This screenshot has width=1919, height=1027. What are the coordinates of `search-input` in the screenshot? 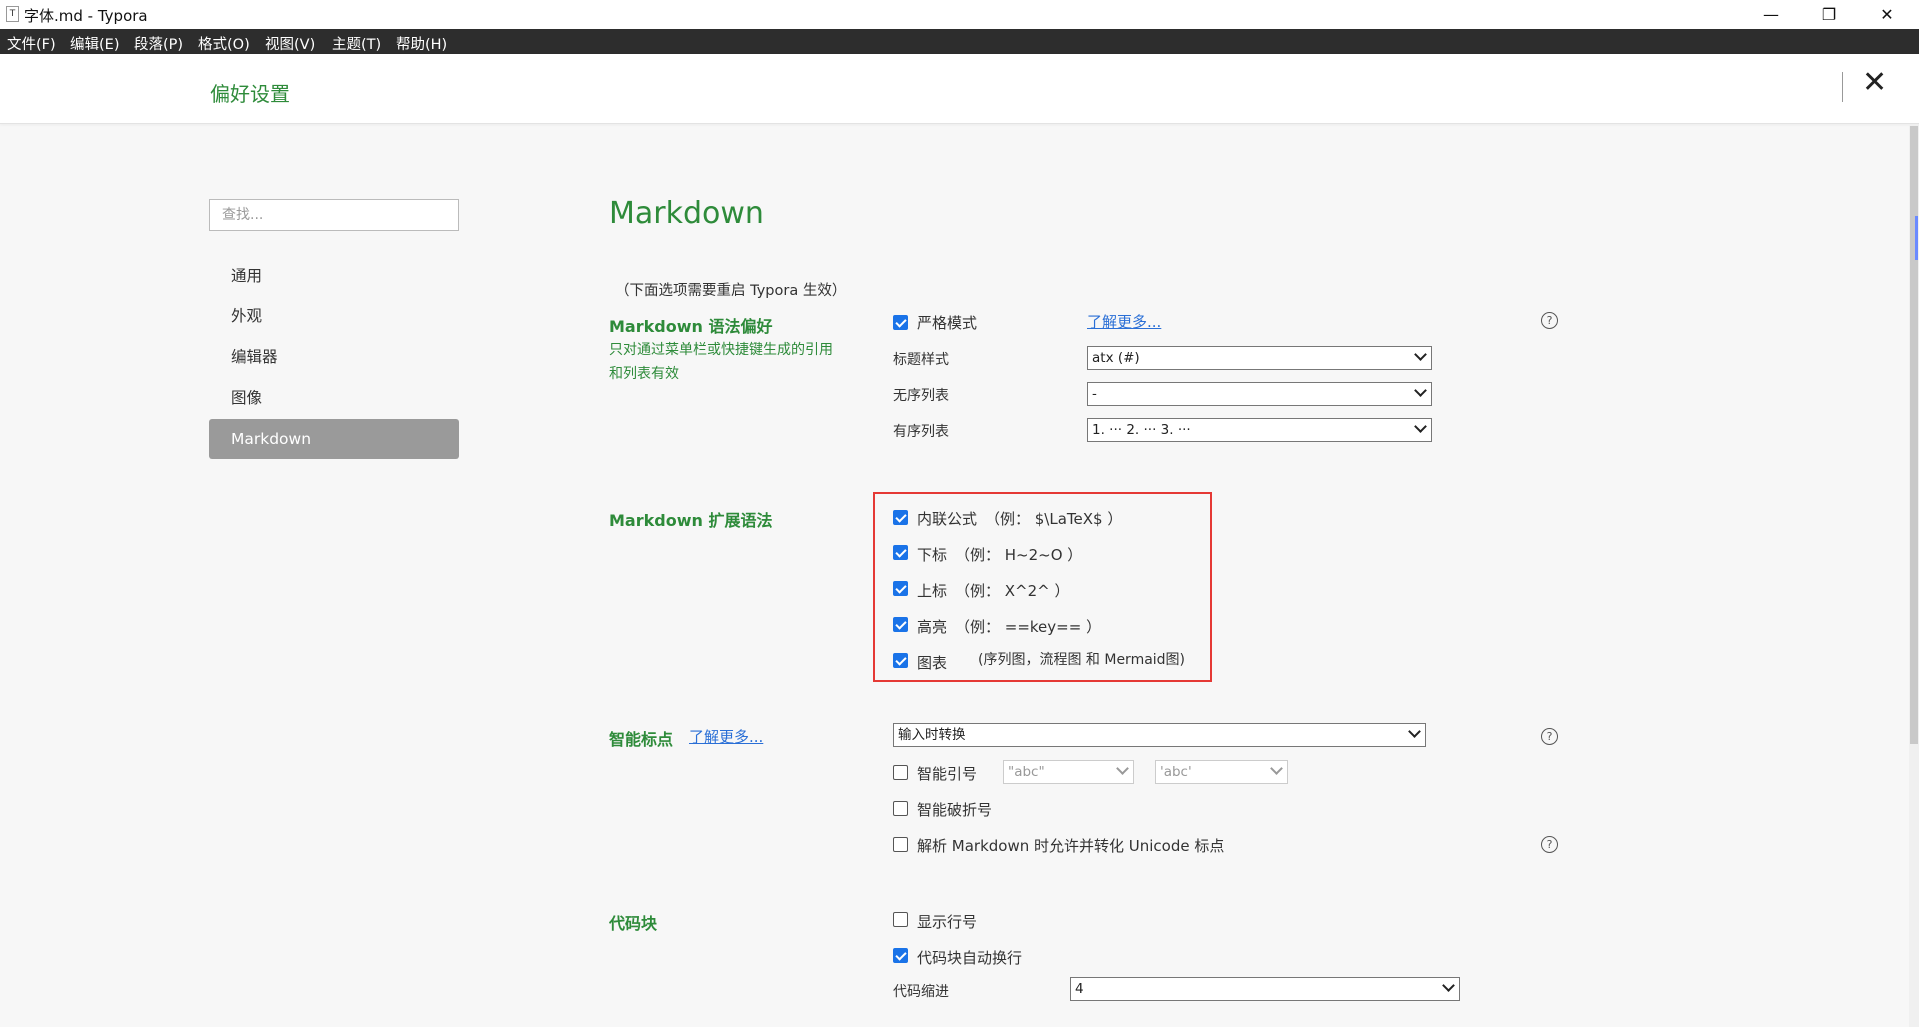 It's located at (334, 215).